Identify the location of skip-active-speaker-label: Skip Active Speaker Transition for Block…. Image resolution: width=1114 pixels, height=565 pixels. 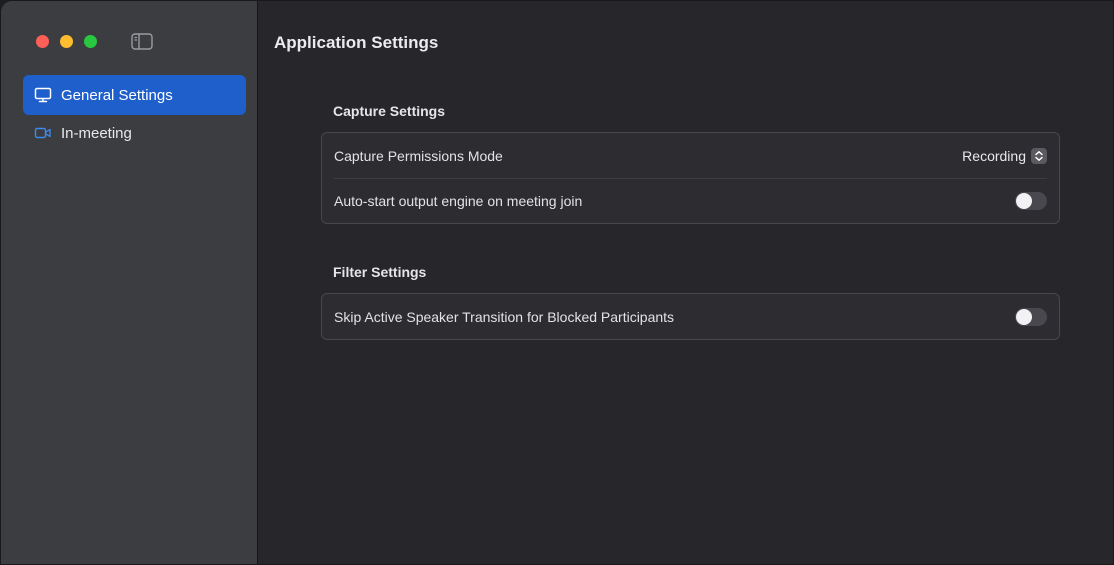
(504, 316).